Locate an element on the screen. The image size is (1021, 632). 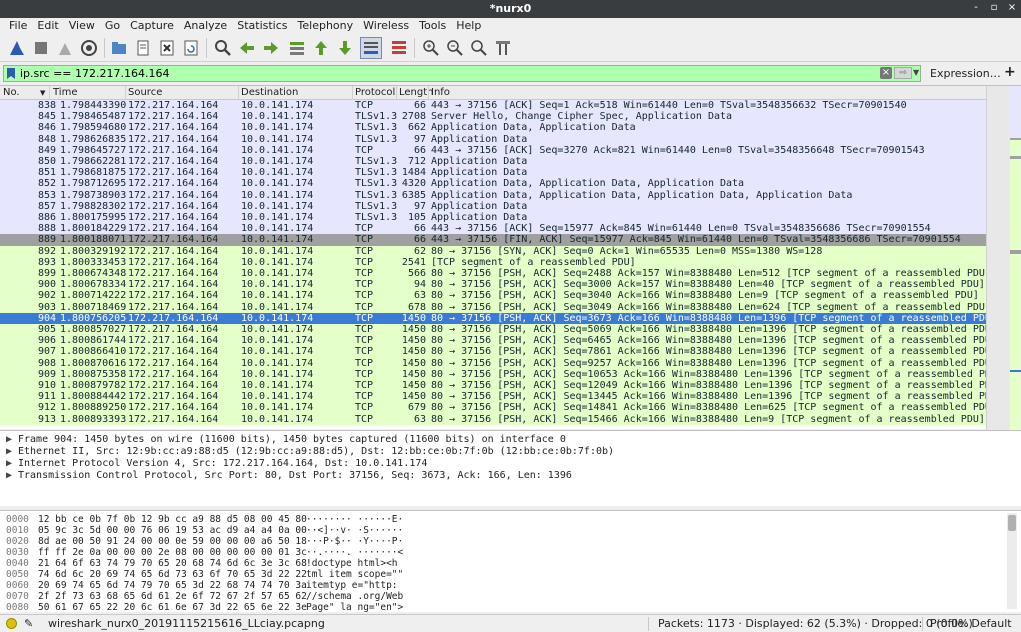
filter-history-dropdown: ▼ is located at coordinates (916, 72).